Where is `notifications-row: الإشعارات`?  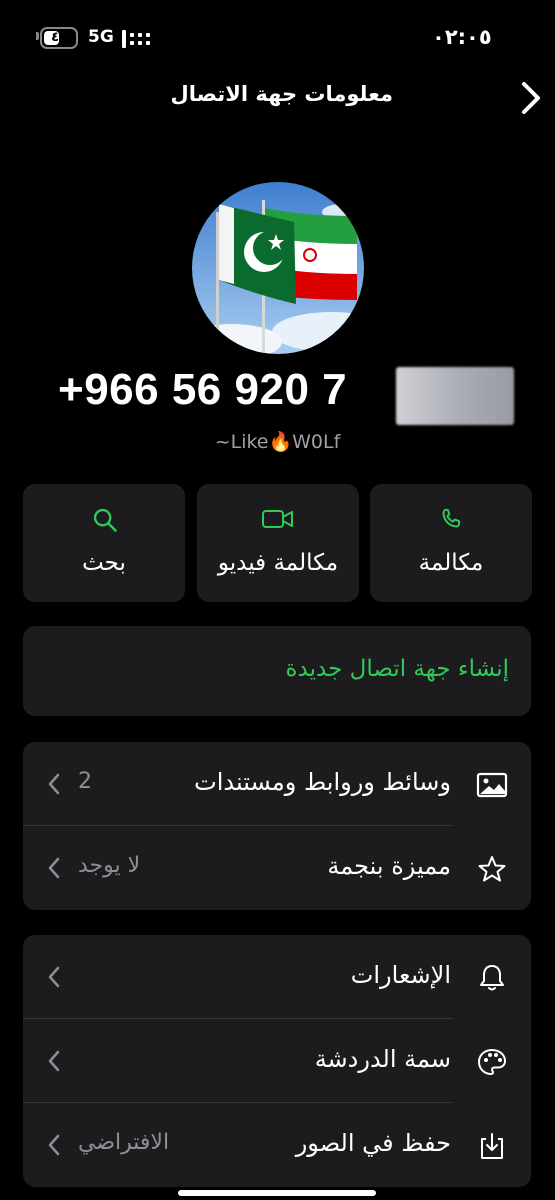
notifications-row: الإشعارات is located at coordinates (277, 977).